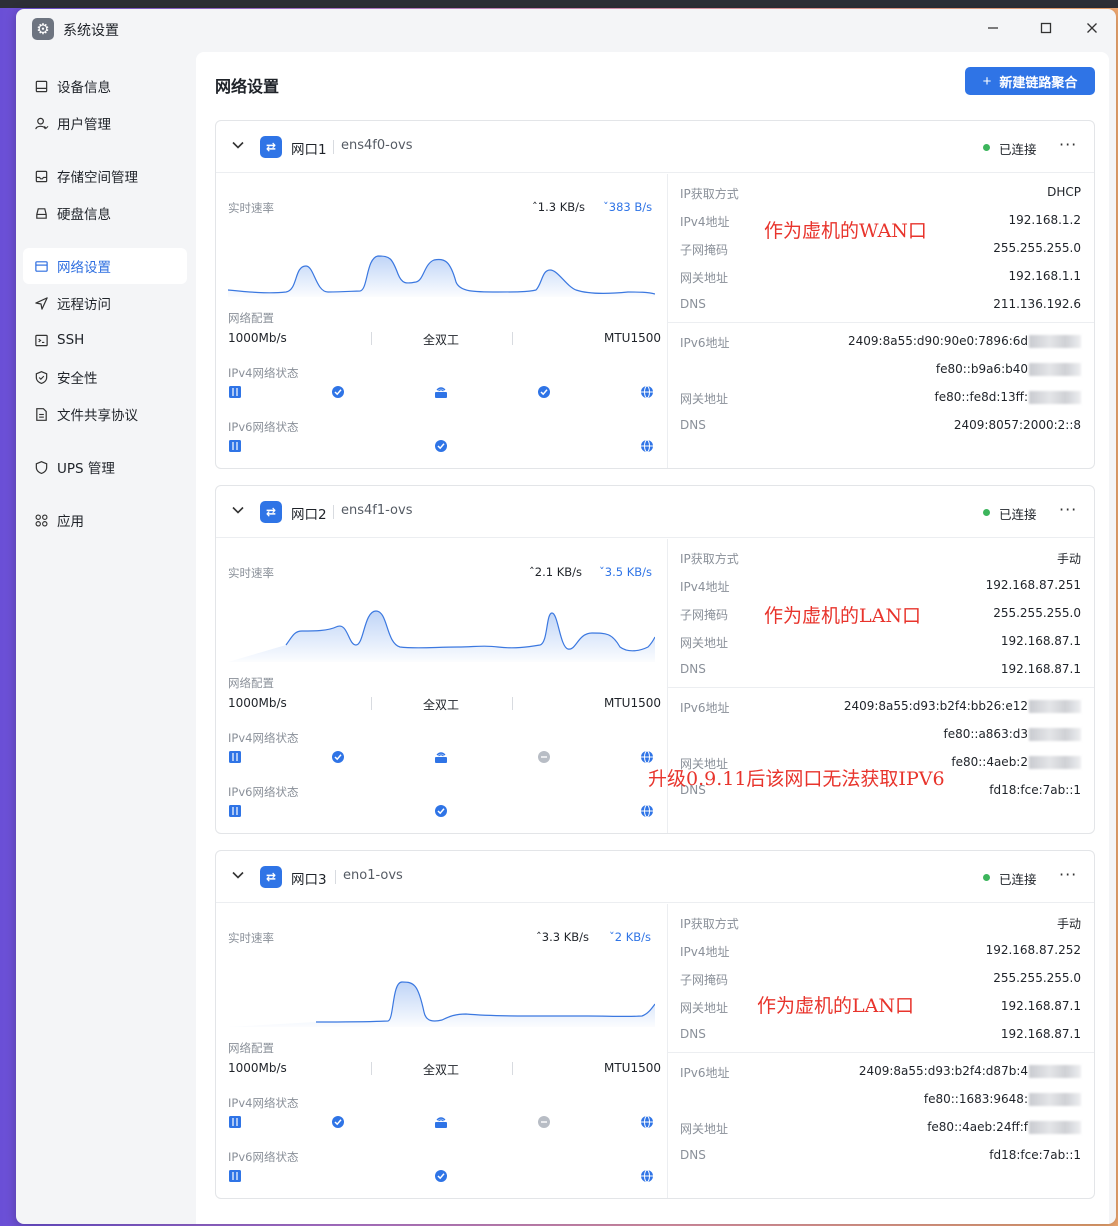 Image resolution: width=1118 pixels, height=1226 pixels. I want to click on window-title: 系统设置, so click(91, 31).